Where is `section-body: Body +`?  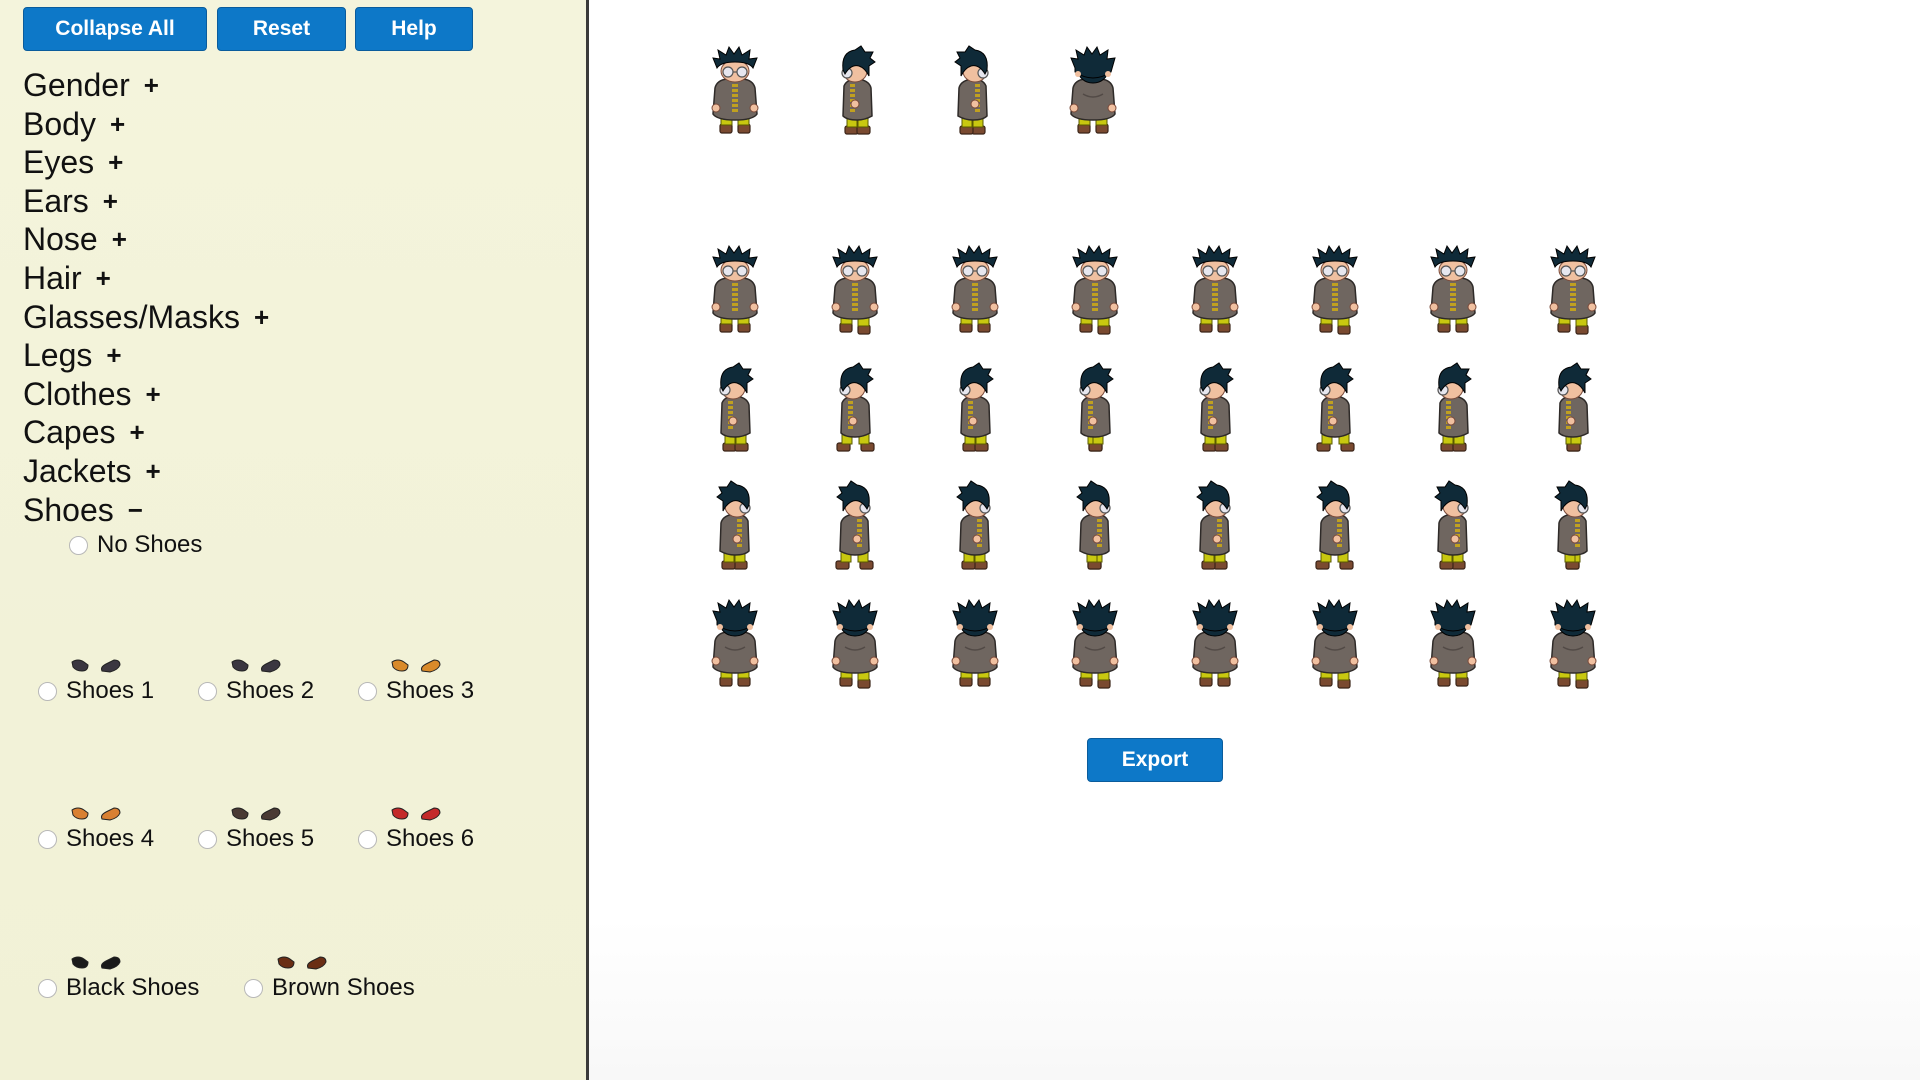
section-body: Body + is located at coordinates (74, 124).